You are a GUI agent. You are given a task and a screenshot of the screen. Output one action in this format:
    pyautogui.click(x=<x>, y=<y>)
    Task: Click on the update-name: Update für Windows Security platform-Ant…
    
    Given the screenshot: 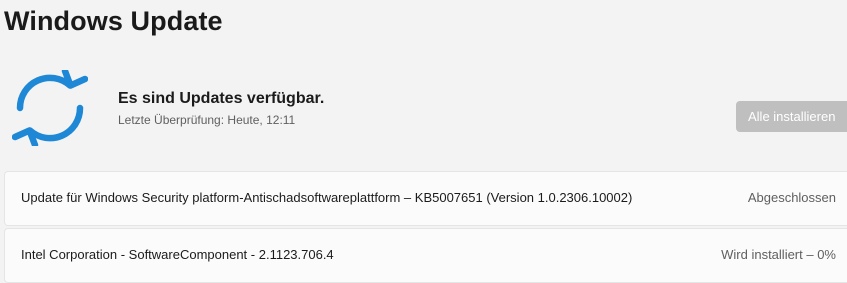 What is the action you would take?
    pyautogui.click(x=327, y=197)
    